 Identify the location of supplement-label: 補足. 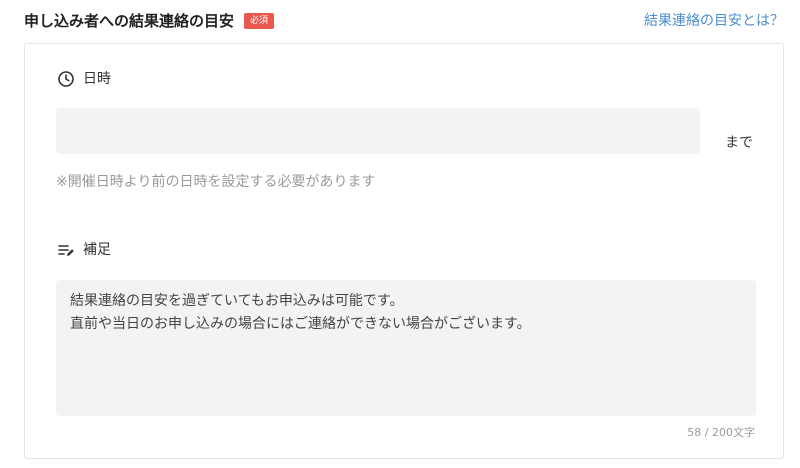
(84, 250).